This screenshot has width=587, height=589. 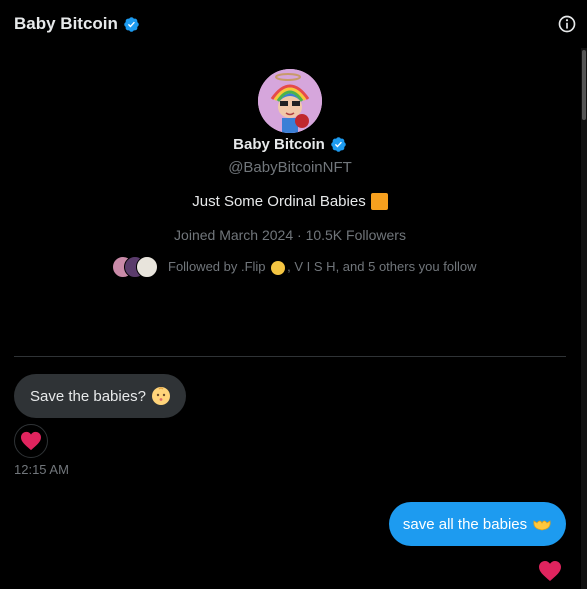 What do you see at coordinates (88, 396) in the screenshot?
I see `message-text: Save the babies?` at bounding box center [88, 396].